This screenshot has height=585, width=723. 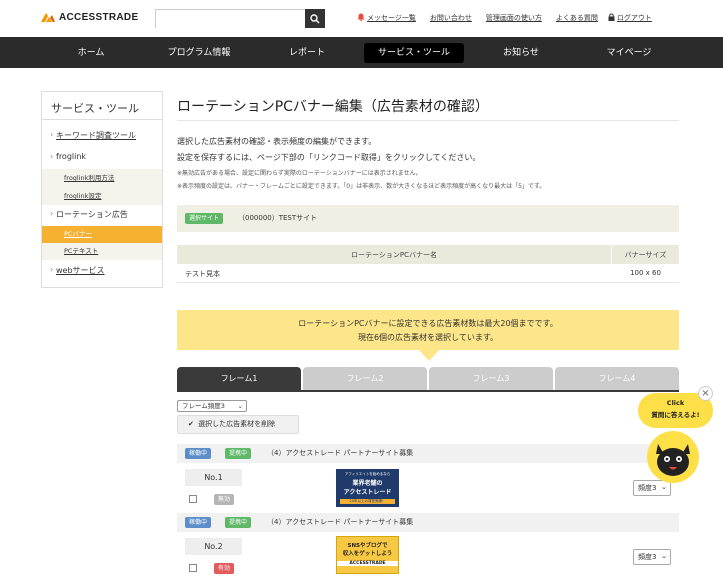 I want to click on nav-item-services: サービス・ツール, so click(x=414, y=53).